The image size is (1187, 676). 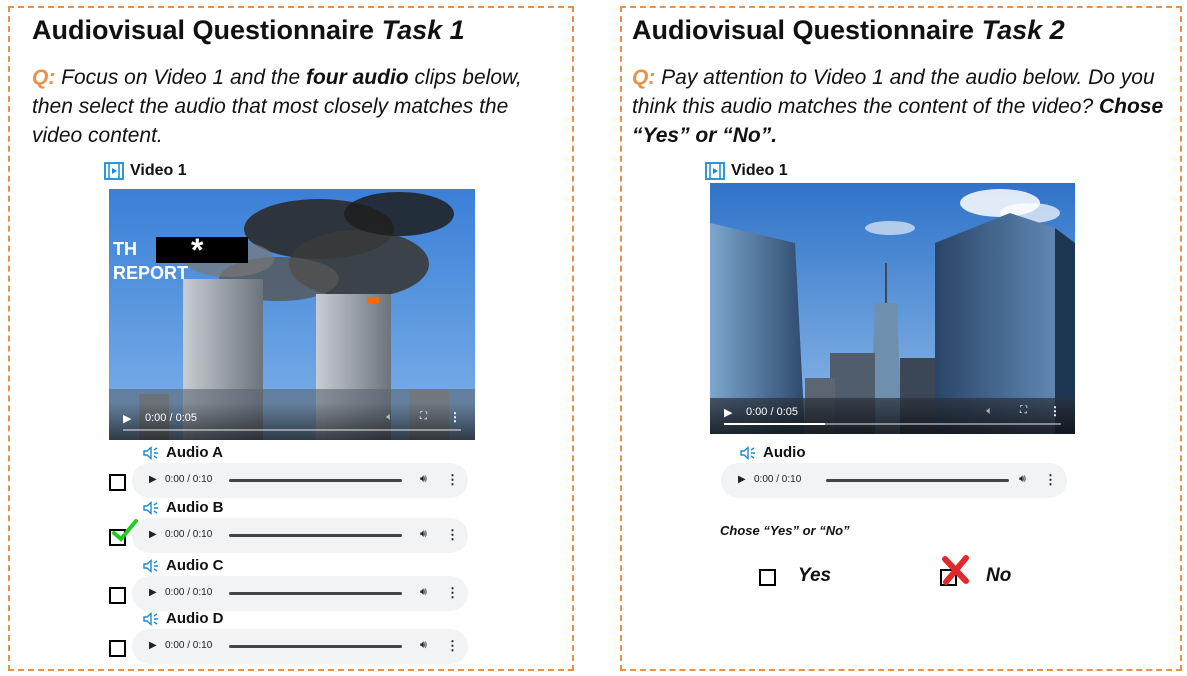 What do you see at coordinates (44, 77) in the screenshot?
I see `task1-q-label: Q:` at bounding box center [44, 77].